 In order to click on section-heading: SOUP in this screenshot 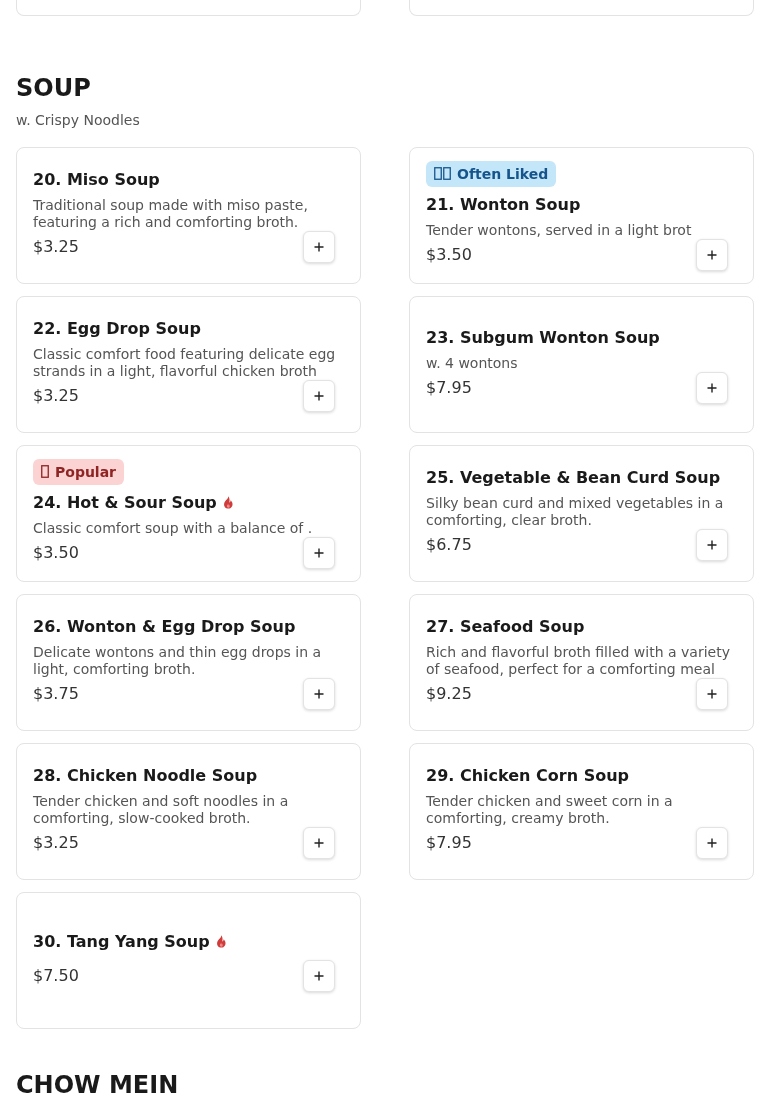, I will do `click(53, 88)`.